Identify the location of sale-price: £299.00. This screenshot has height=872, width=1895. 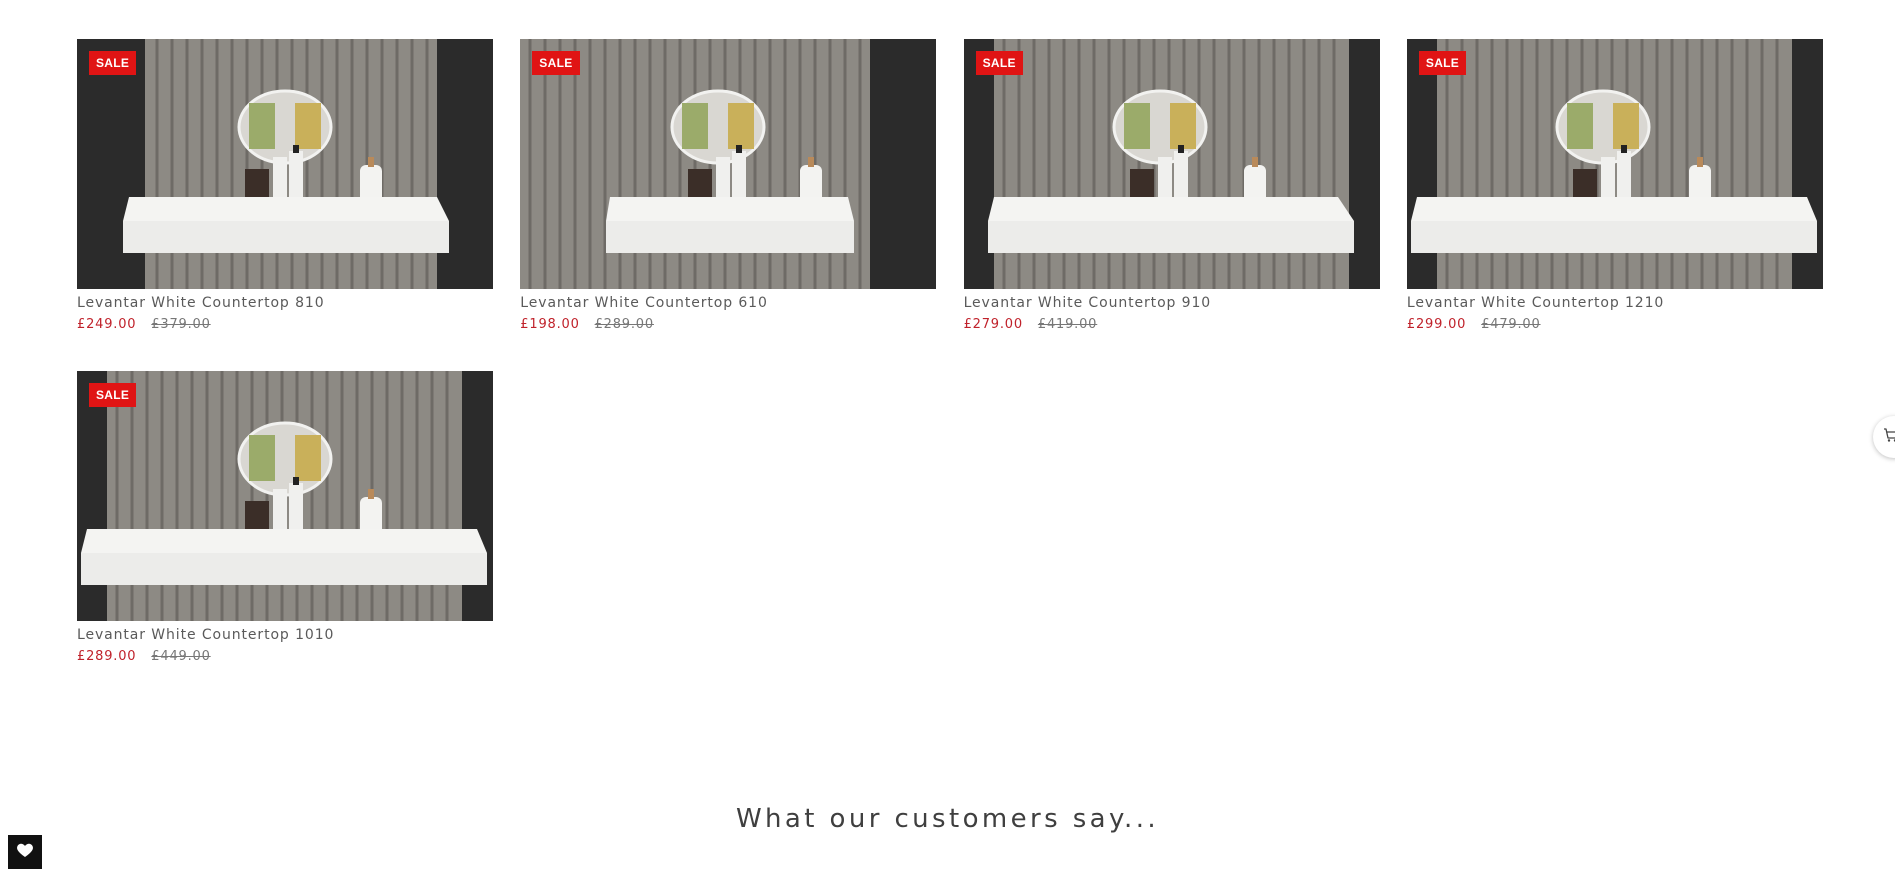
(1436, 324).